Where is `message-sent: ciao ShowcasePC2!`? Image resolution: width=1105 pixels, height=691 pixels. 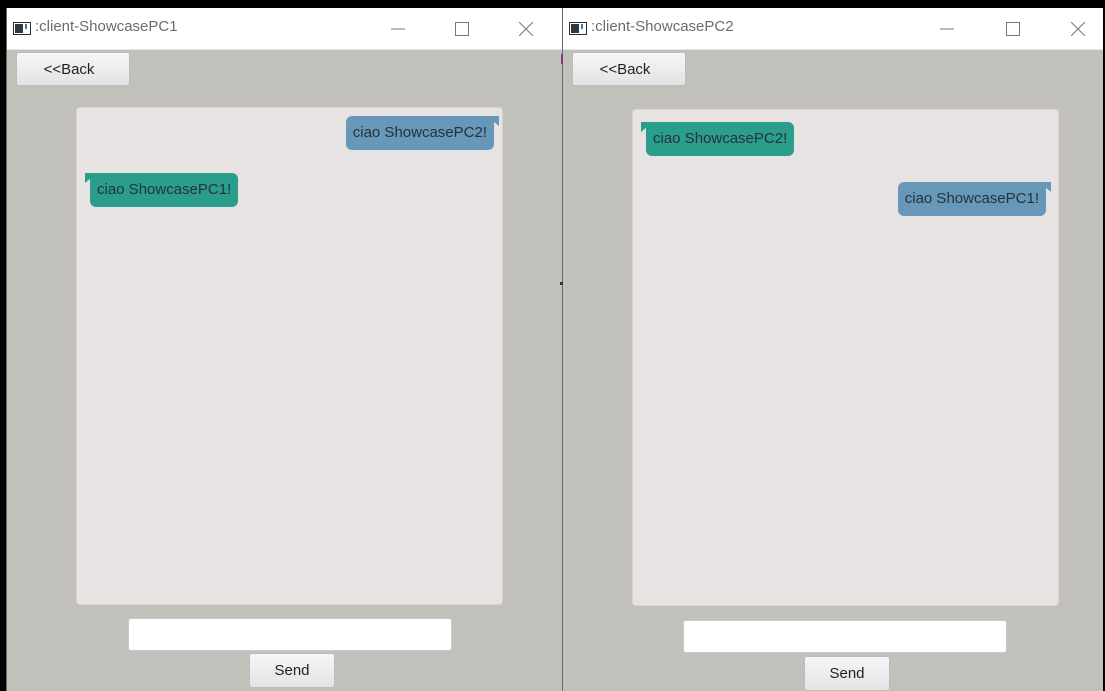 message-sent: ciao ShowcasePC2! is located at coordinates (422, 133).